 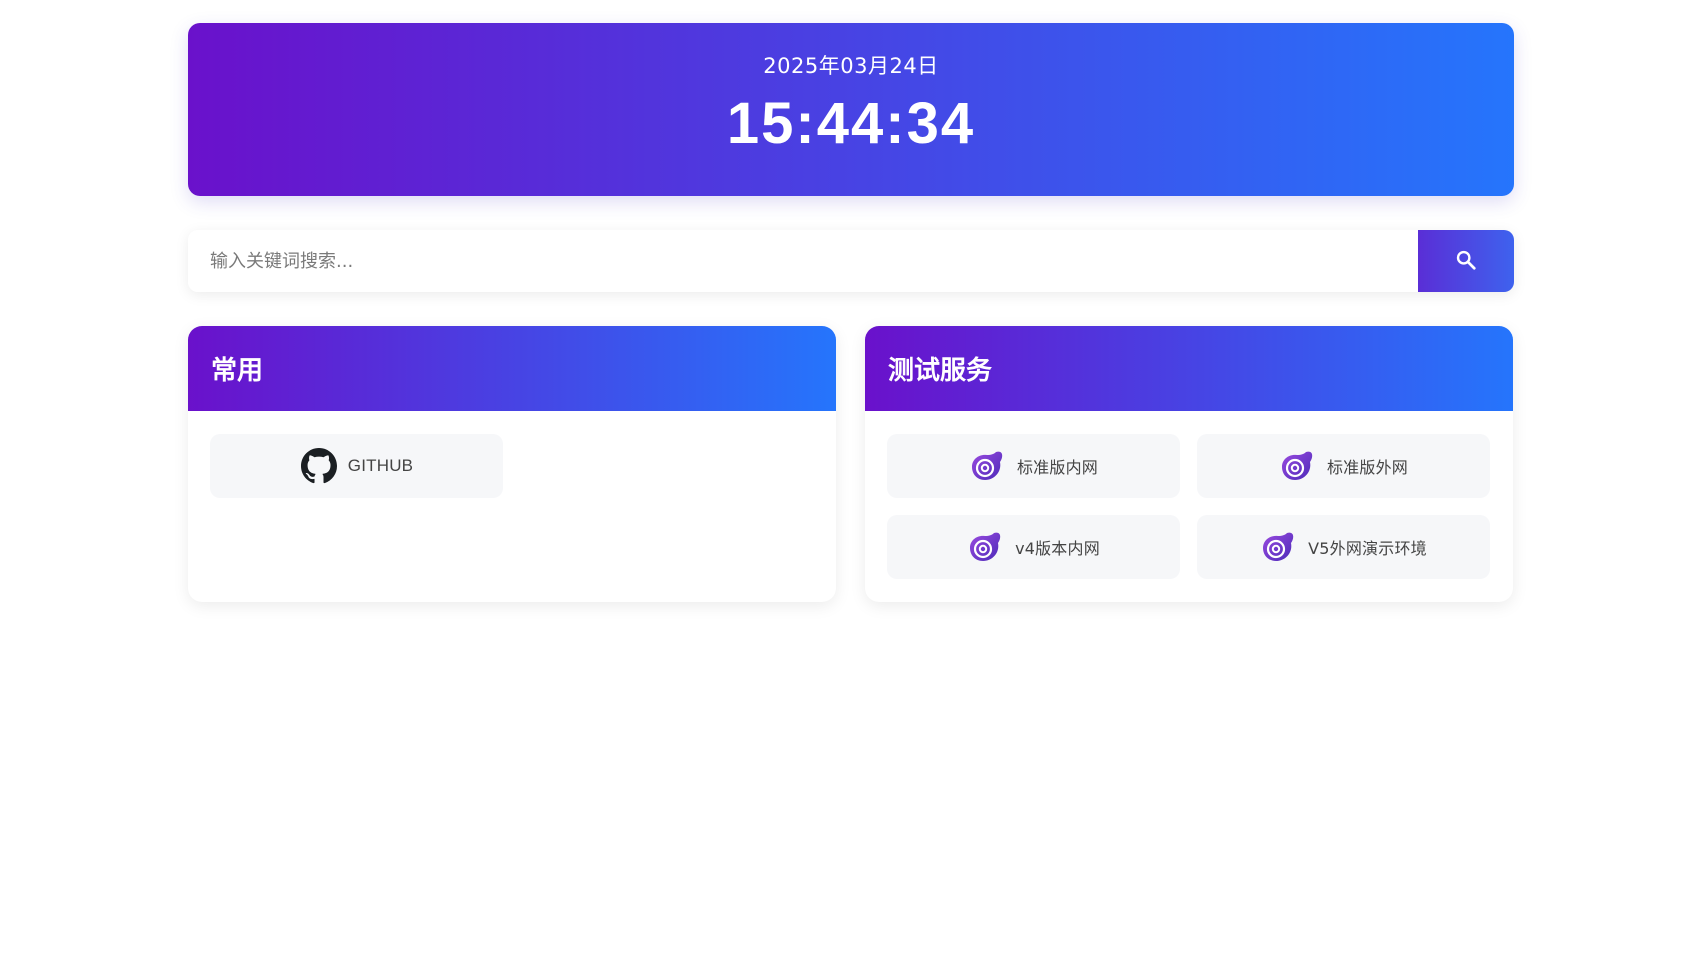 I want to click on search-icon, so click(x=1466, y=261).